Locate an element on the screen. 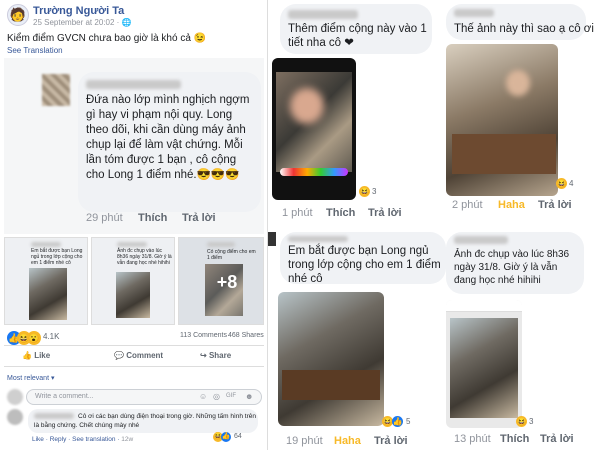  c1-text: Thêm điểm cộng này vào 1 tiết nha cô ❤ is located at coordinates (357, 36).